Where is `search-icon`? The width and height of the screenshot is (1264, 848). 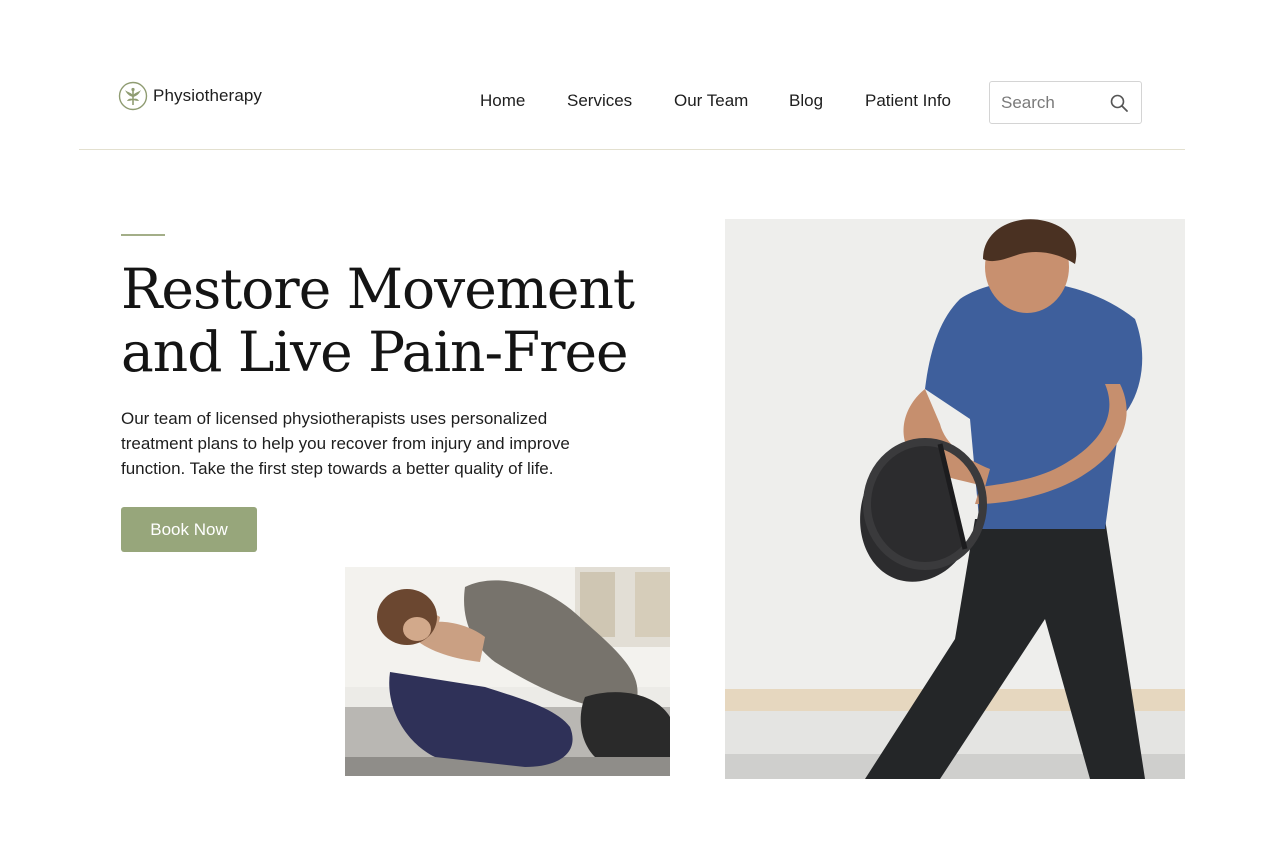 search-icon is located at coordinates (1119, 103).